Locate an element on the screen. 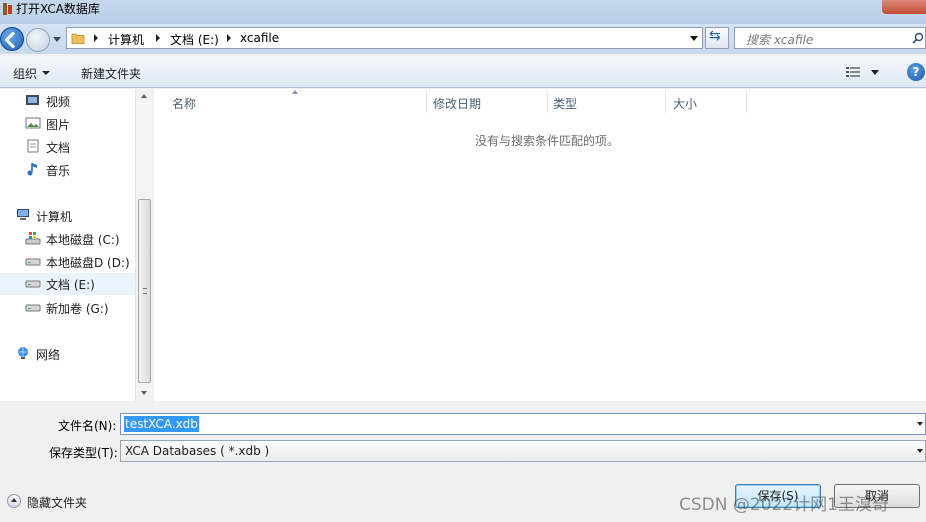 The width and height of the screenshot is (926, 522). sort-ascending-icon is located at coordinates (295, 92).